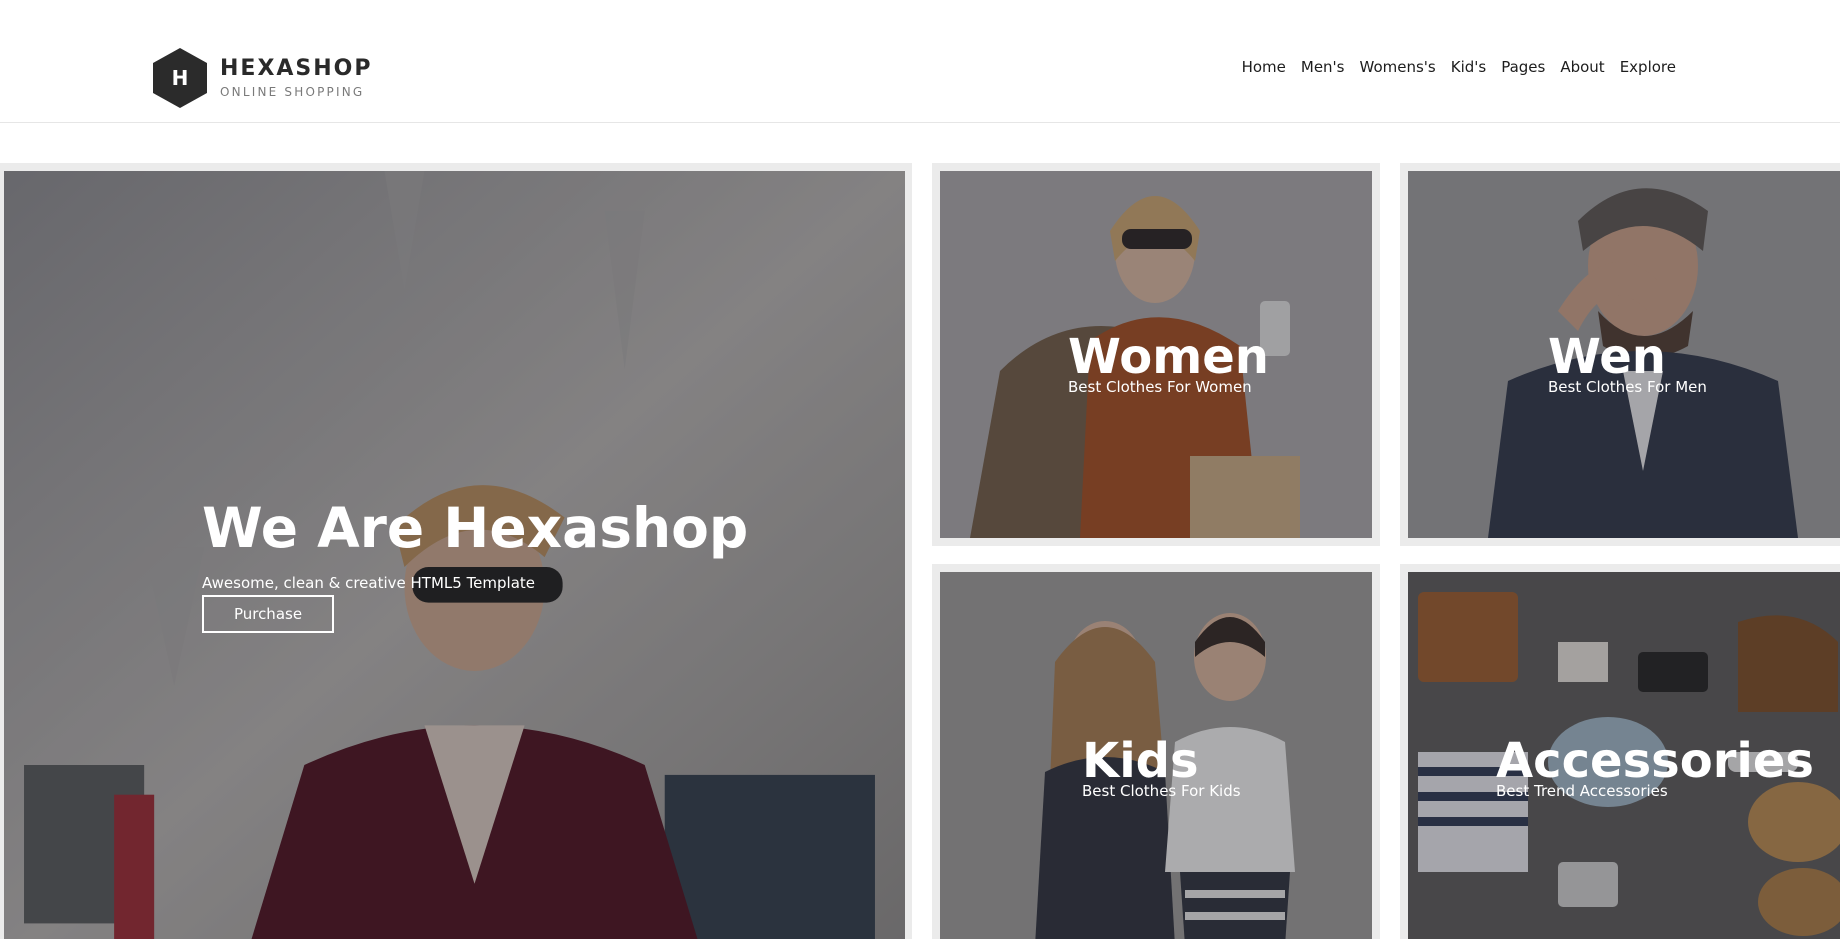 The height and width of the screenshot is (939, 1840). I want to click on hero-title: We Are Hexashop, so click(475, 528).